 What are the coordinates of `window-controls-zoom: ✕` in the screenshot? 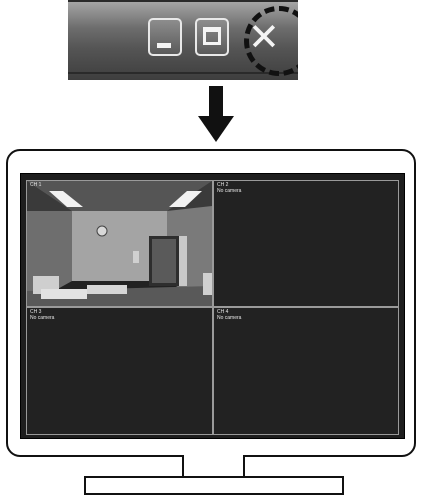 It's located at (183, 40).